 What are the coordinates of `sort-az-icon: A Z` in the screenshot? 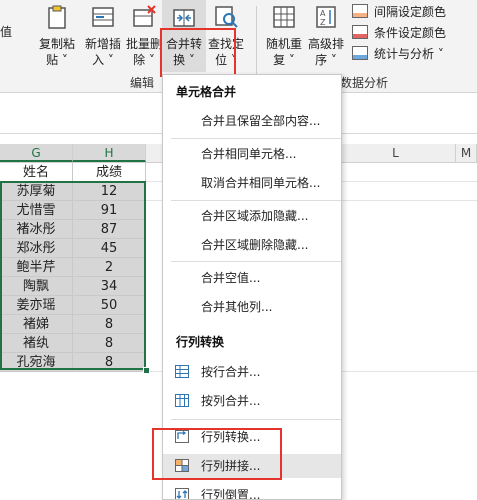 It's located at (326, 17).